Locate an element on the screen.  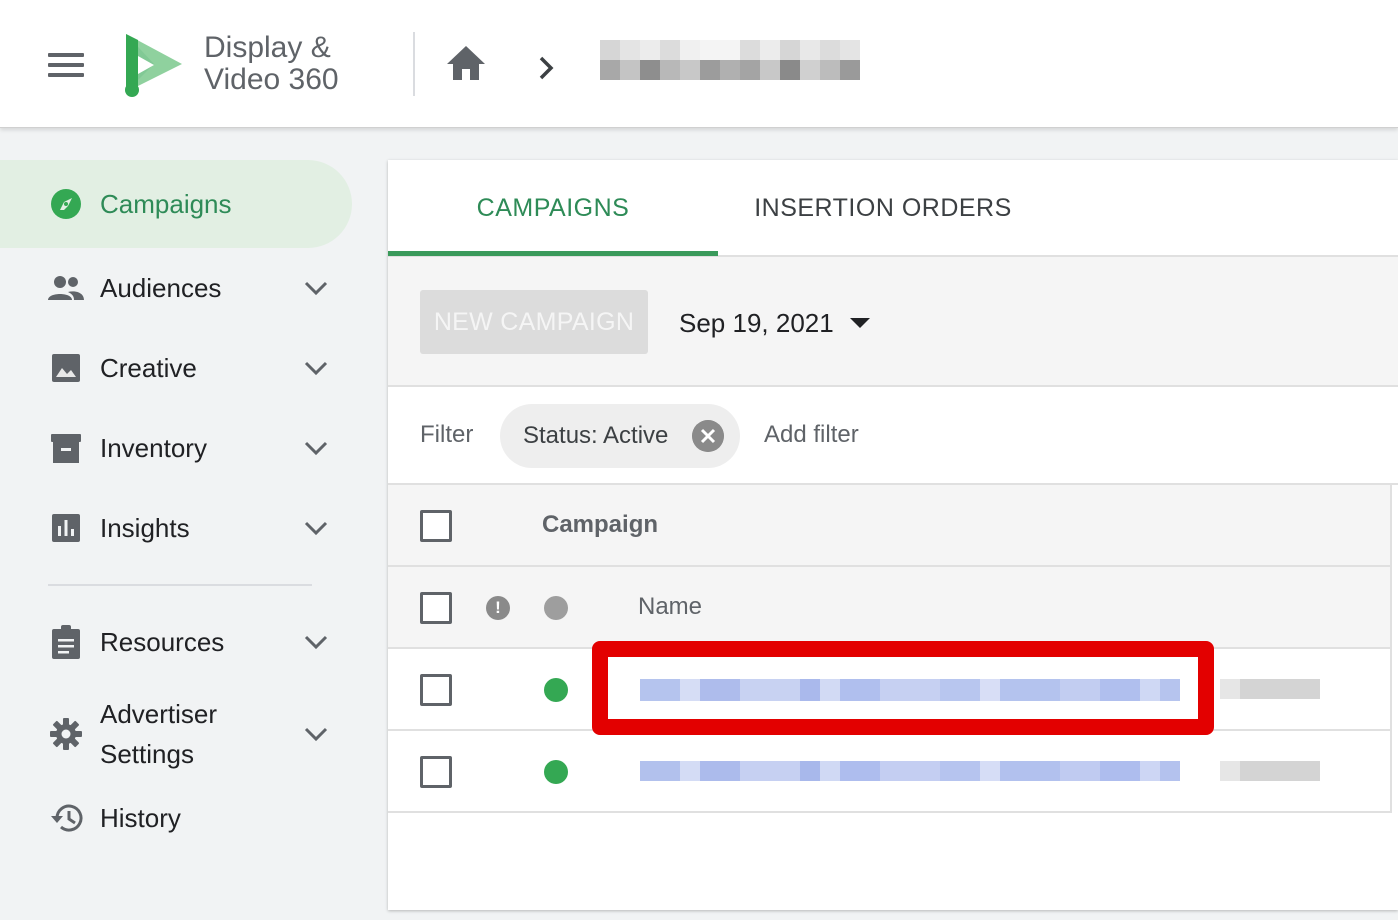
filter-label: Filter is located at coordinates (447, 434).